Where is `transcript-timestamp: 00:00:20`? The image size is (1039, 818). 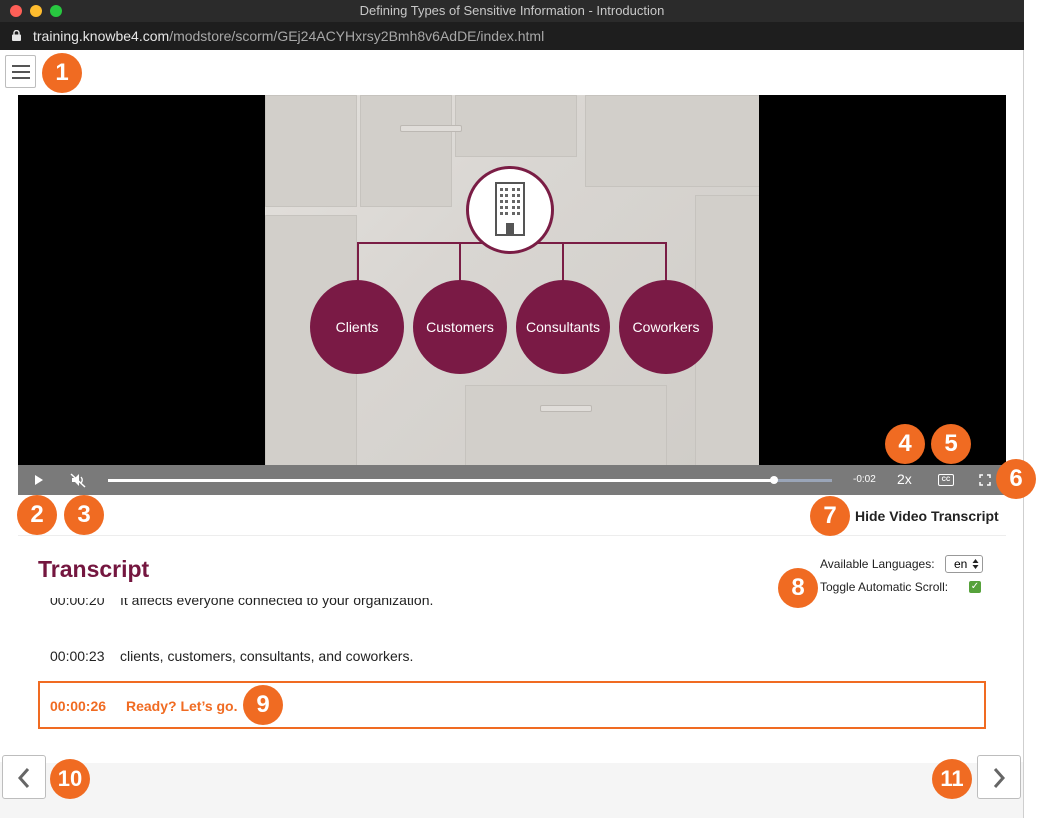
transcript-timestamp: 00:00:20 is located at coordinates (77, 603).